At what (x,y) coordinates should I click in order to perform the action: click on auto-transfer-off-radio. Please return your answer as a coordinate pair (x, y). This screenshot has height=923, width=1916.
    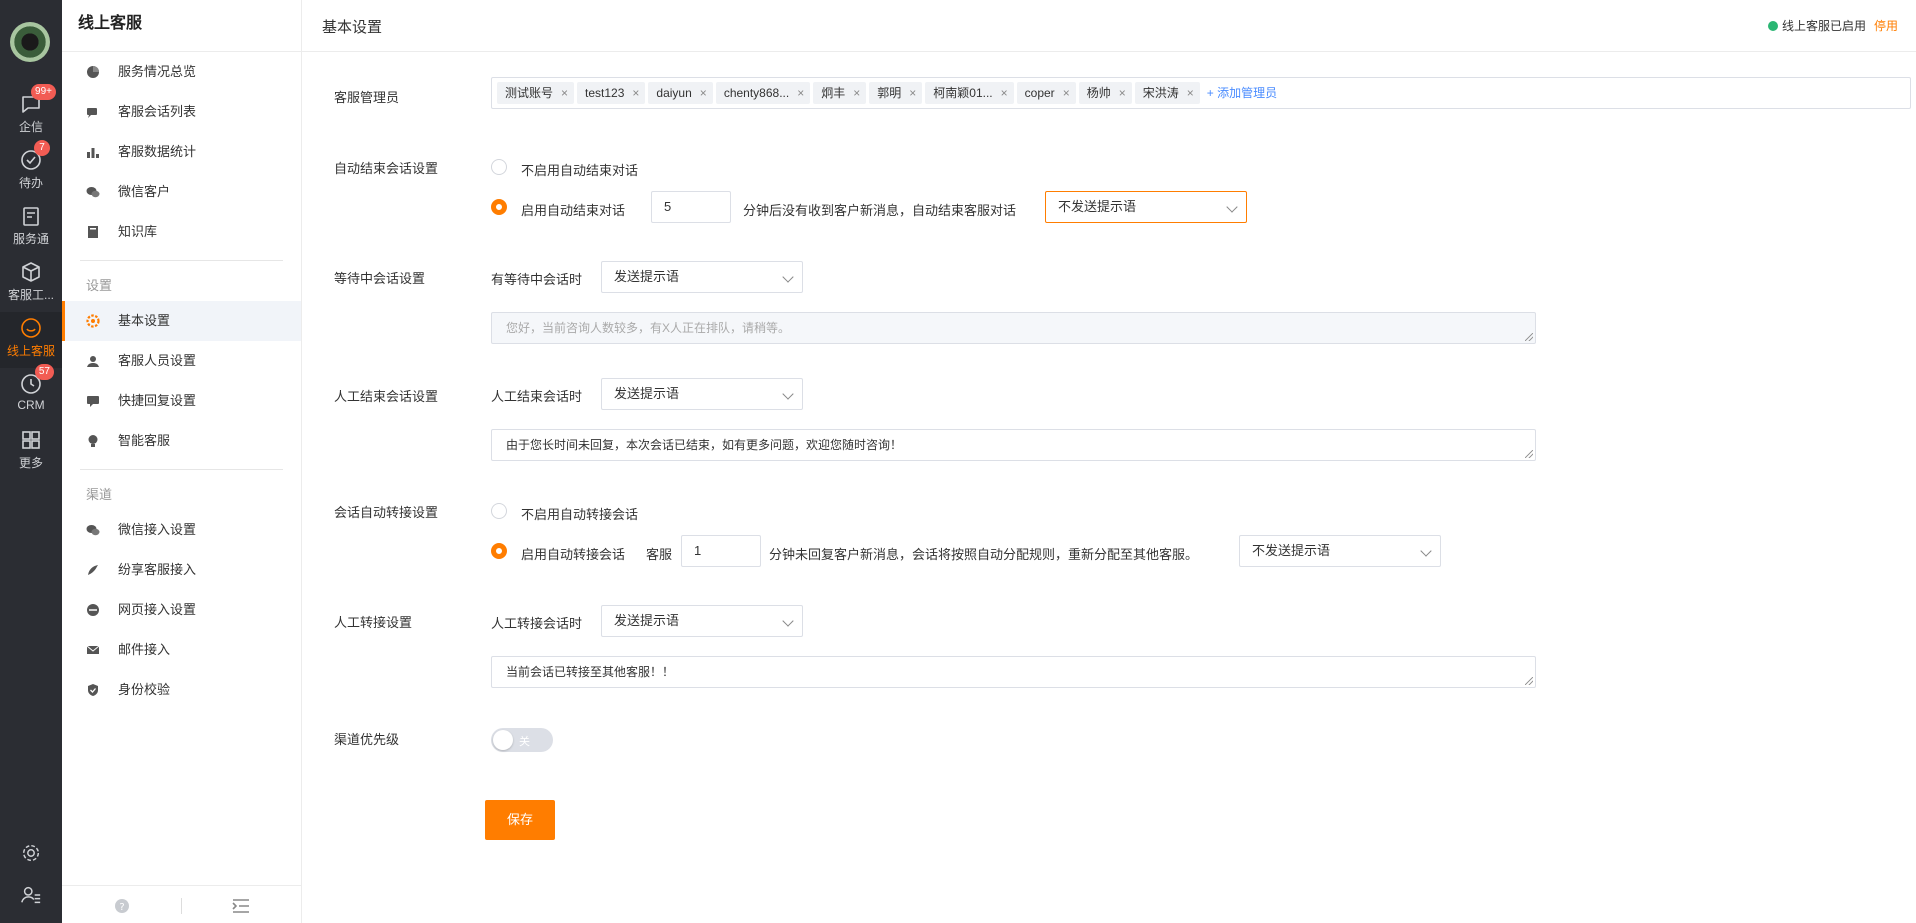
    Looking at the image, I should click on (499, 511).